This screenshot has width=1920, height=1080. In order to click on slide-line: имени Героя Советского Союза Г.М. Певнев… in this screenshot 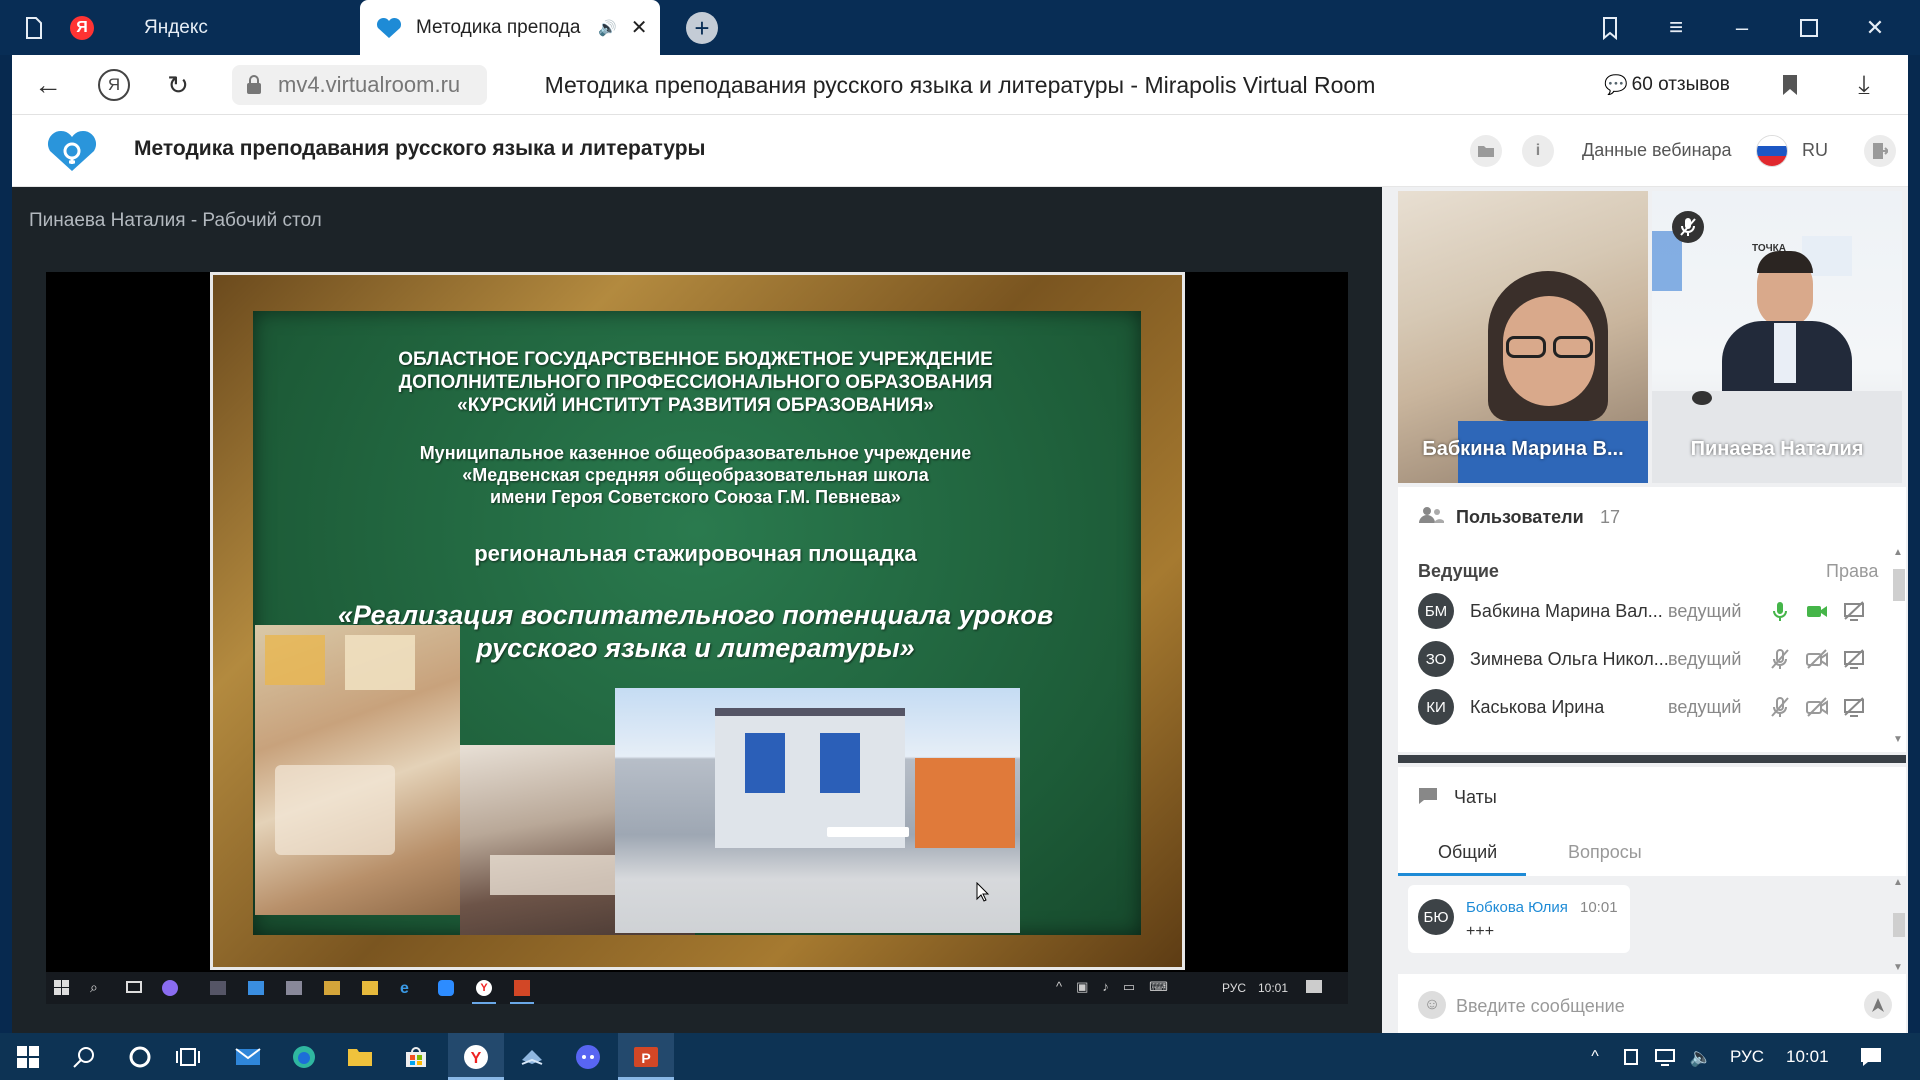, I will do `click(695, 497)`.